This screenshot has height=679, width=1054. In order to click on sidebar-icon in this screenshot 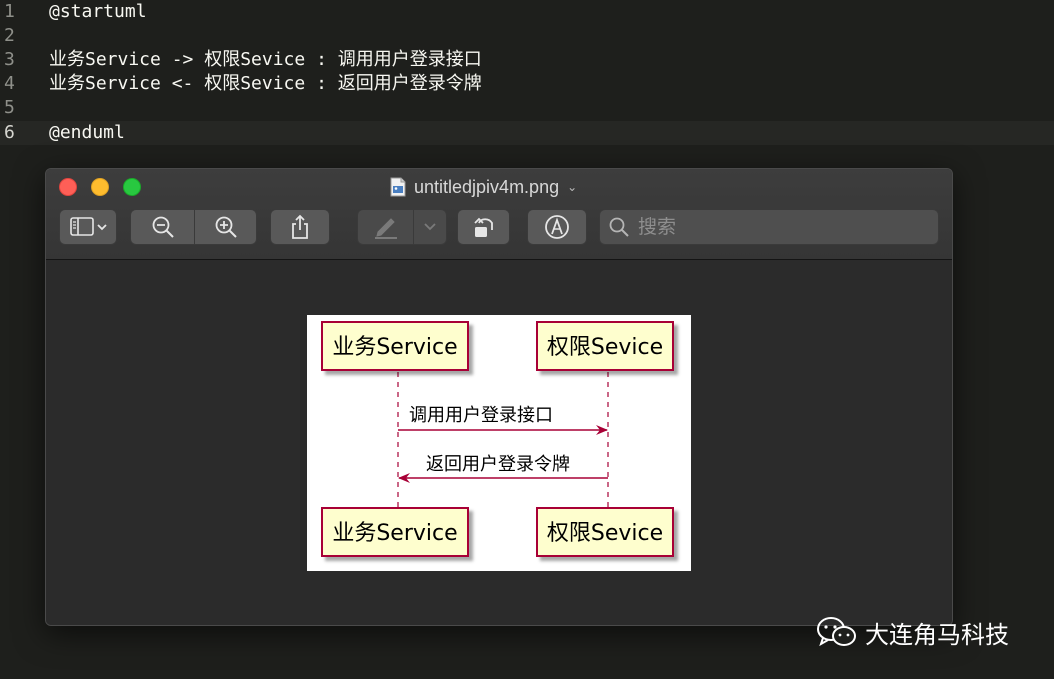, I will do `click(88, 226)`.